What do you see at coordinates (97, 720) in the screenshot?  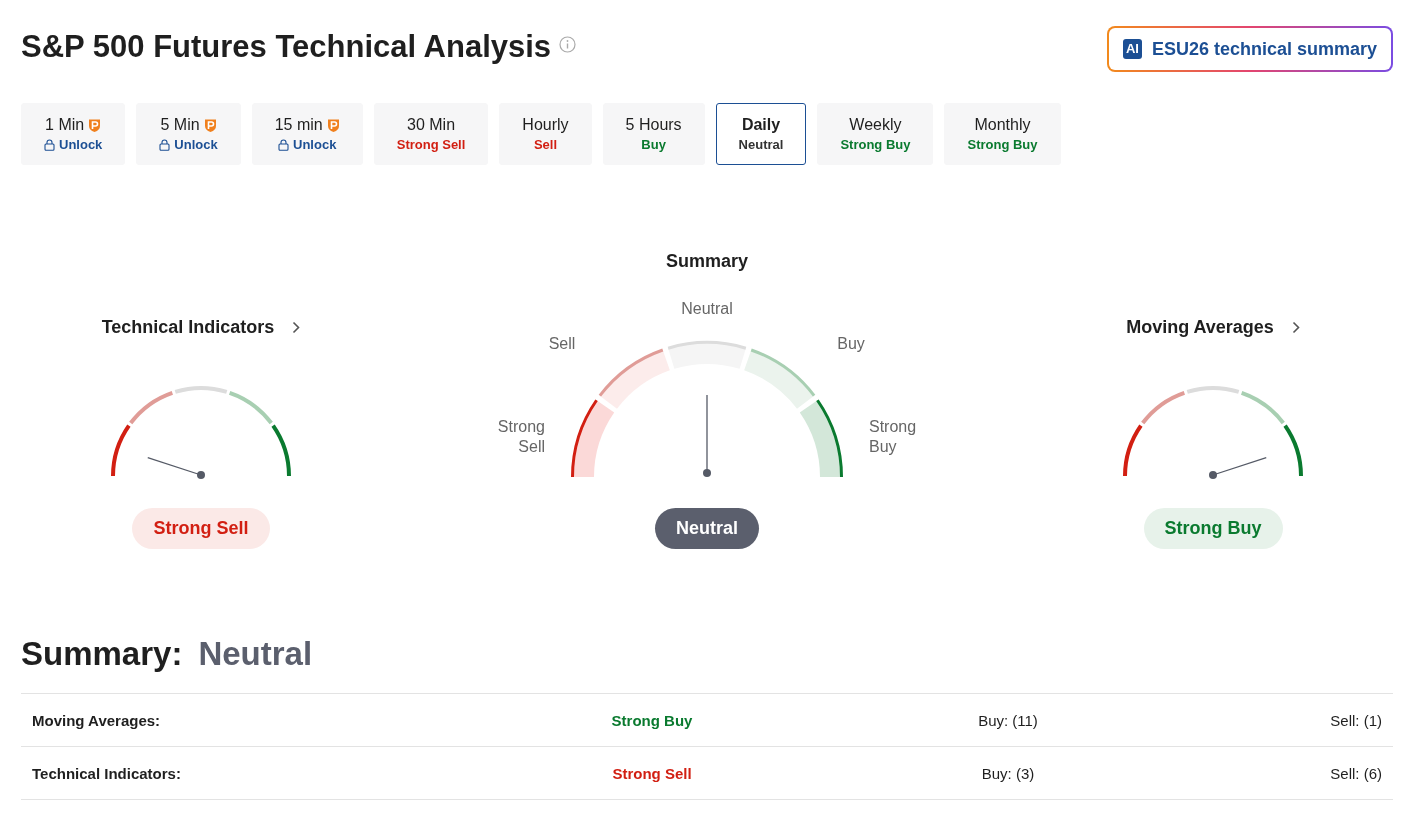 I see `row-name: Moving Averages:` at bounding box center [97, 720].